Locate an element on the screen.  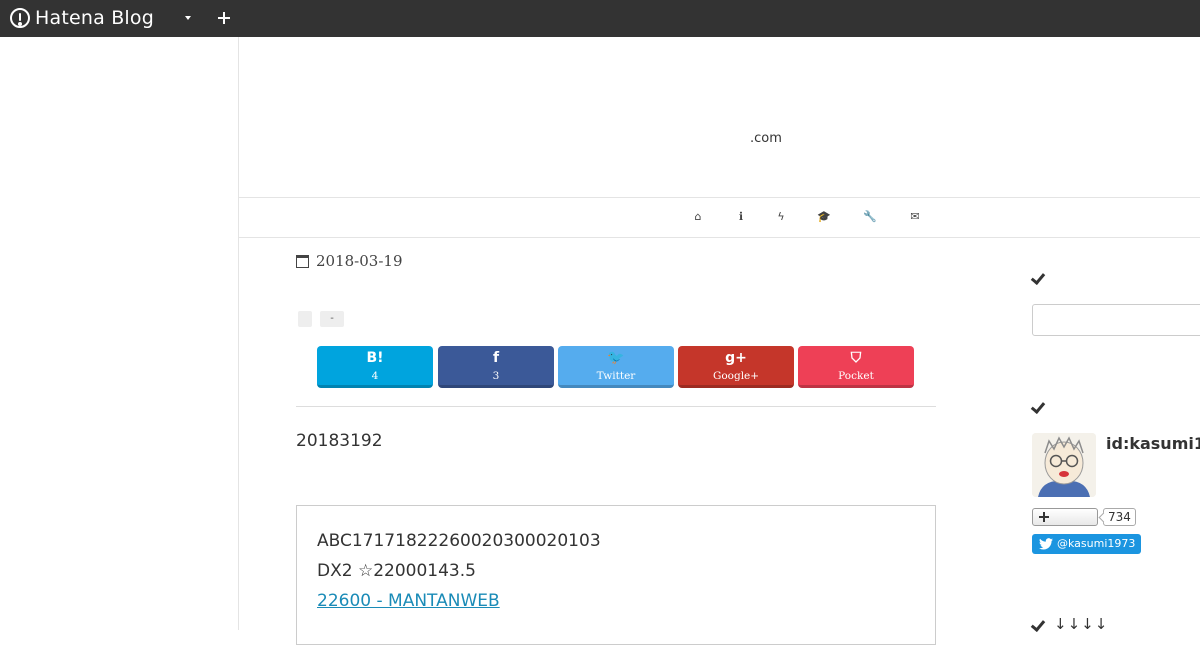
category-tag is located at coordinates (305, 319).